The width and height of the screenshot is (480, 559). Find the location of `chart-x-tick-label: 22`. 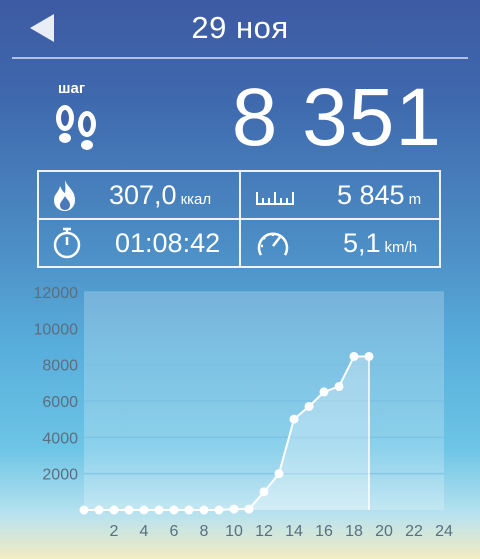

chart-x-tick-label: 22 is located at coordinates (414, 531).